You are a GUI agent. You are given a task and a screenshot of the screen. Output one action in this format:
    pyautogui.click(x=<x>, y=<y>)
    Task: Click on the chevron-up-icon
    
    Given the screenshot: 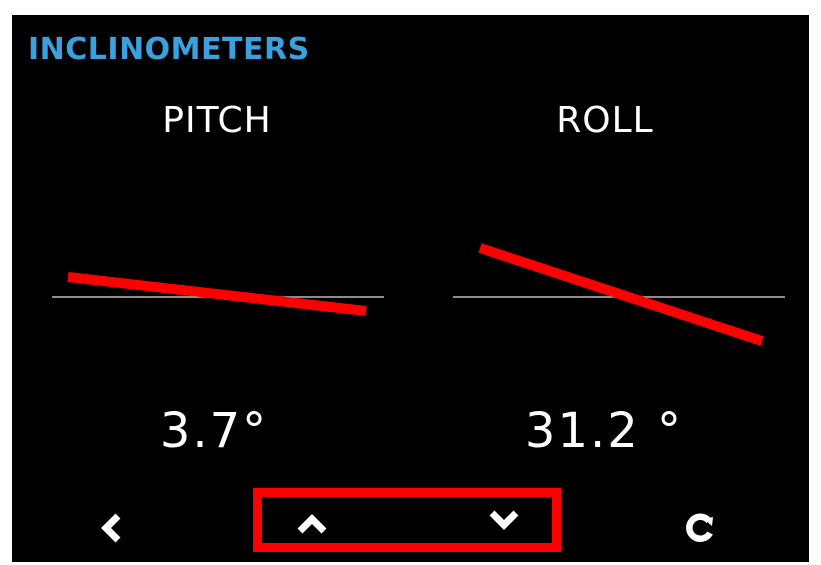 What is the action you would take?
    pyautogui.click(x=312, y=524)
    